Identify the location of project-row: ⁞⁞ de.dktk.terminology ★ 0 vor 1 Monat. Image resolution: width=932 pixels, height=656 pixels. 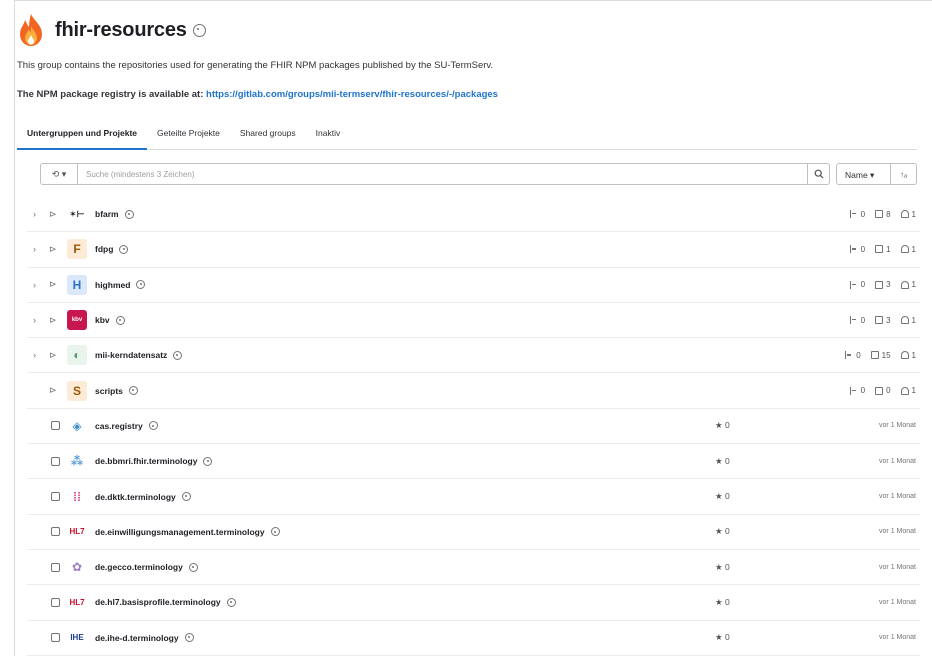
(473, 497).